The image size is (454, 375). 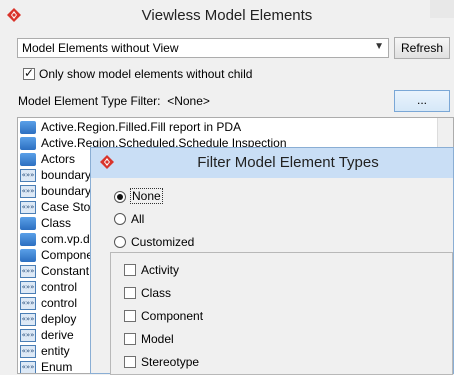 I want to click on type-label-class: Class, so click(x=156, y=293).